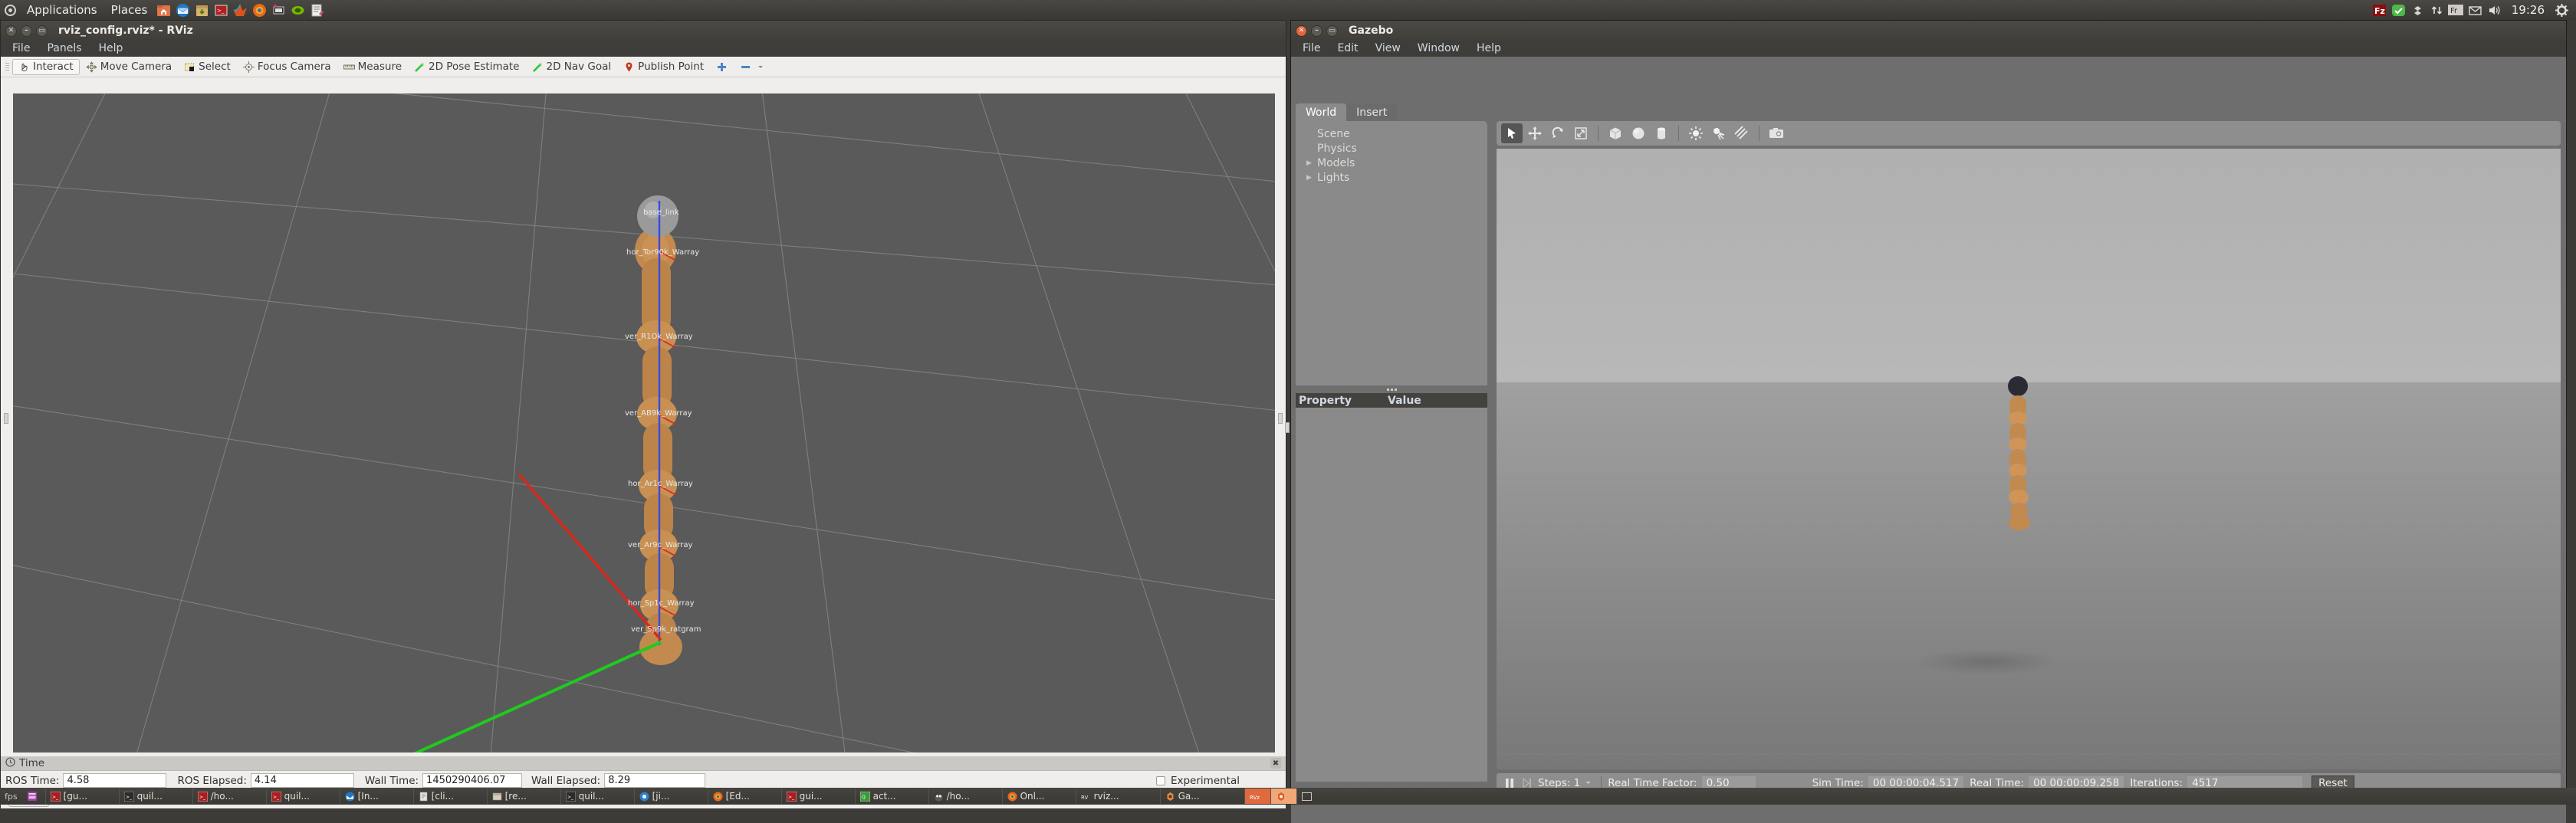 Image resolution: width=2576 pixels, height=823 pixels. I want to click on tool-focus-camera: Focus Camera, so click(287, 67).